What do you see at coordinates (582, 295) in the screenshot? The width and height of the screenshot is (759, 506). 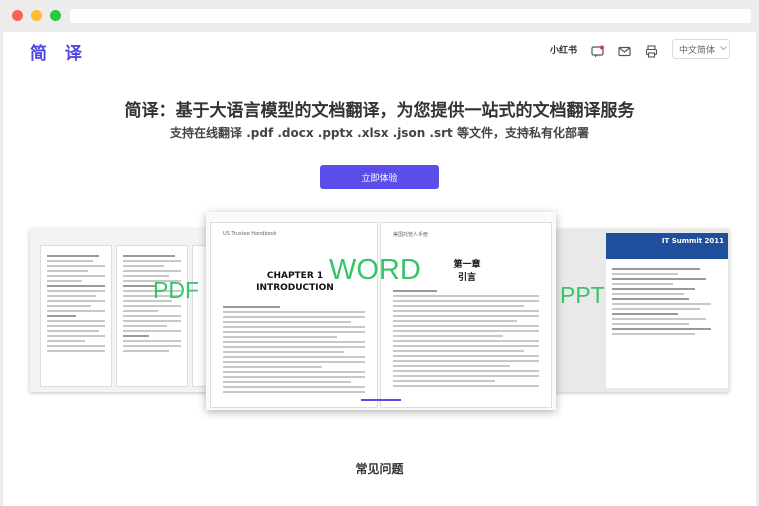 I see `format-label-ppt: PPT` at bounding box center [582, 295].